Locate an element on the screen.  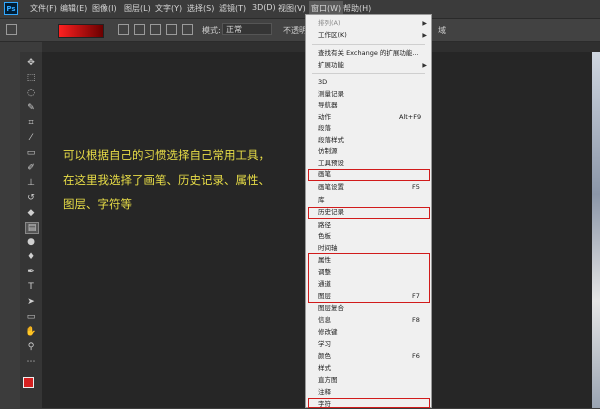
shortcut-color: F6 is located at coordinates (416, 356).